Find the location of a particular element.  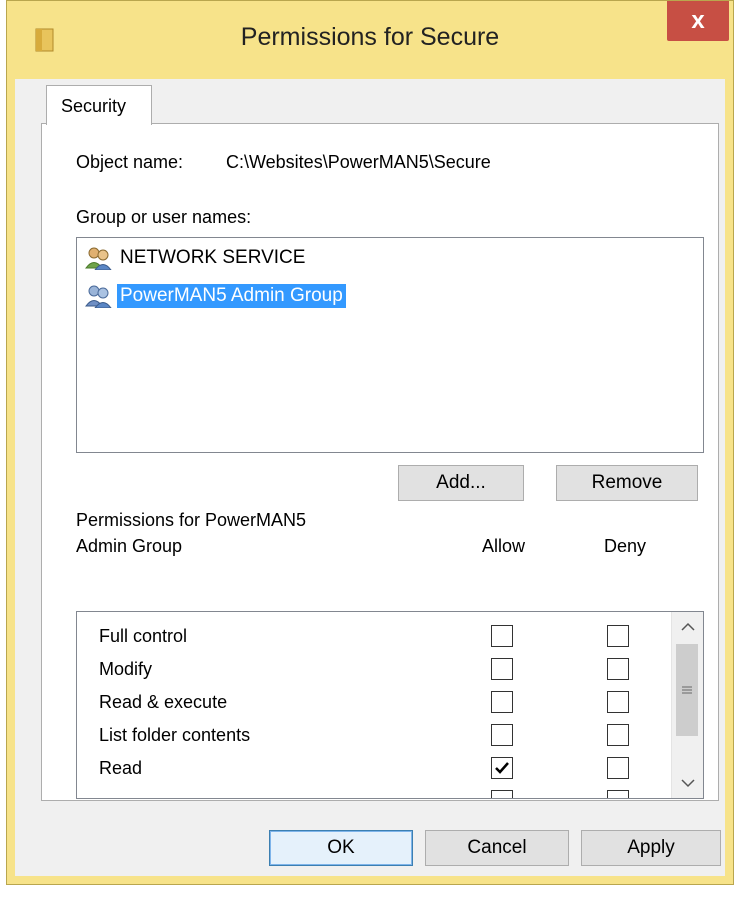

checkmark-icon is located at coordinates (502, 768).